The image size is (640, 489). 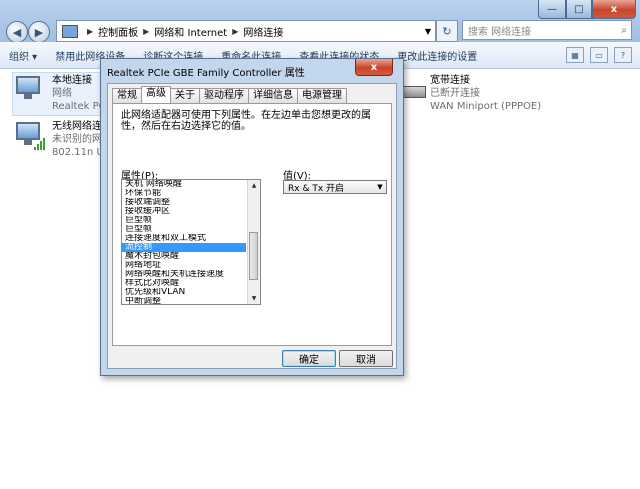 I want to click on tab-advanced: 高级, so click(x=156, y=94).